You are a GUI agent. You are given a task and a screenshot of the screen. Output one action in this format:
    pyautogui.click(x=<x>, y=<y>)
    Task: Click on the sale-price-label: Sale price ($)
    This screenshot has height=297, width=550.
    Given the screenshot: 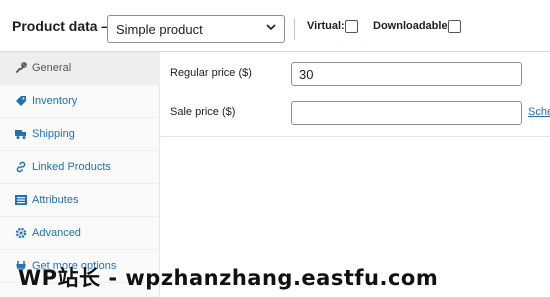 What is the action you would take?
    pyautogui.click(x=203, y=112)
    